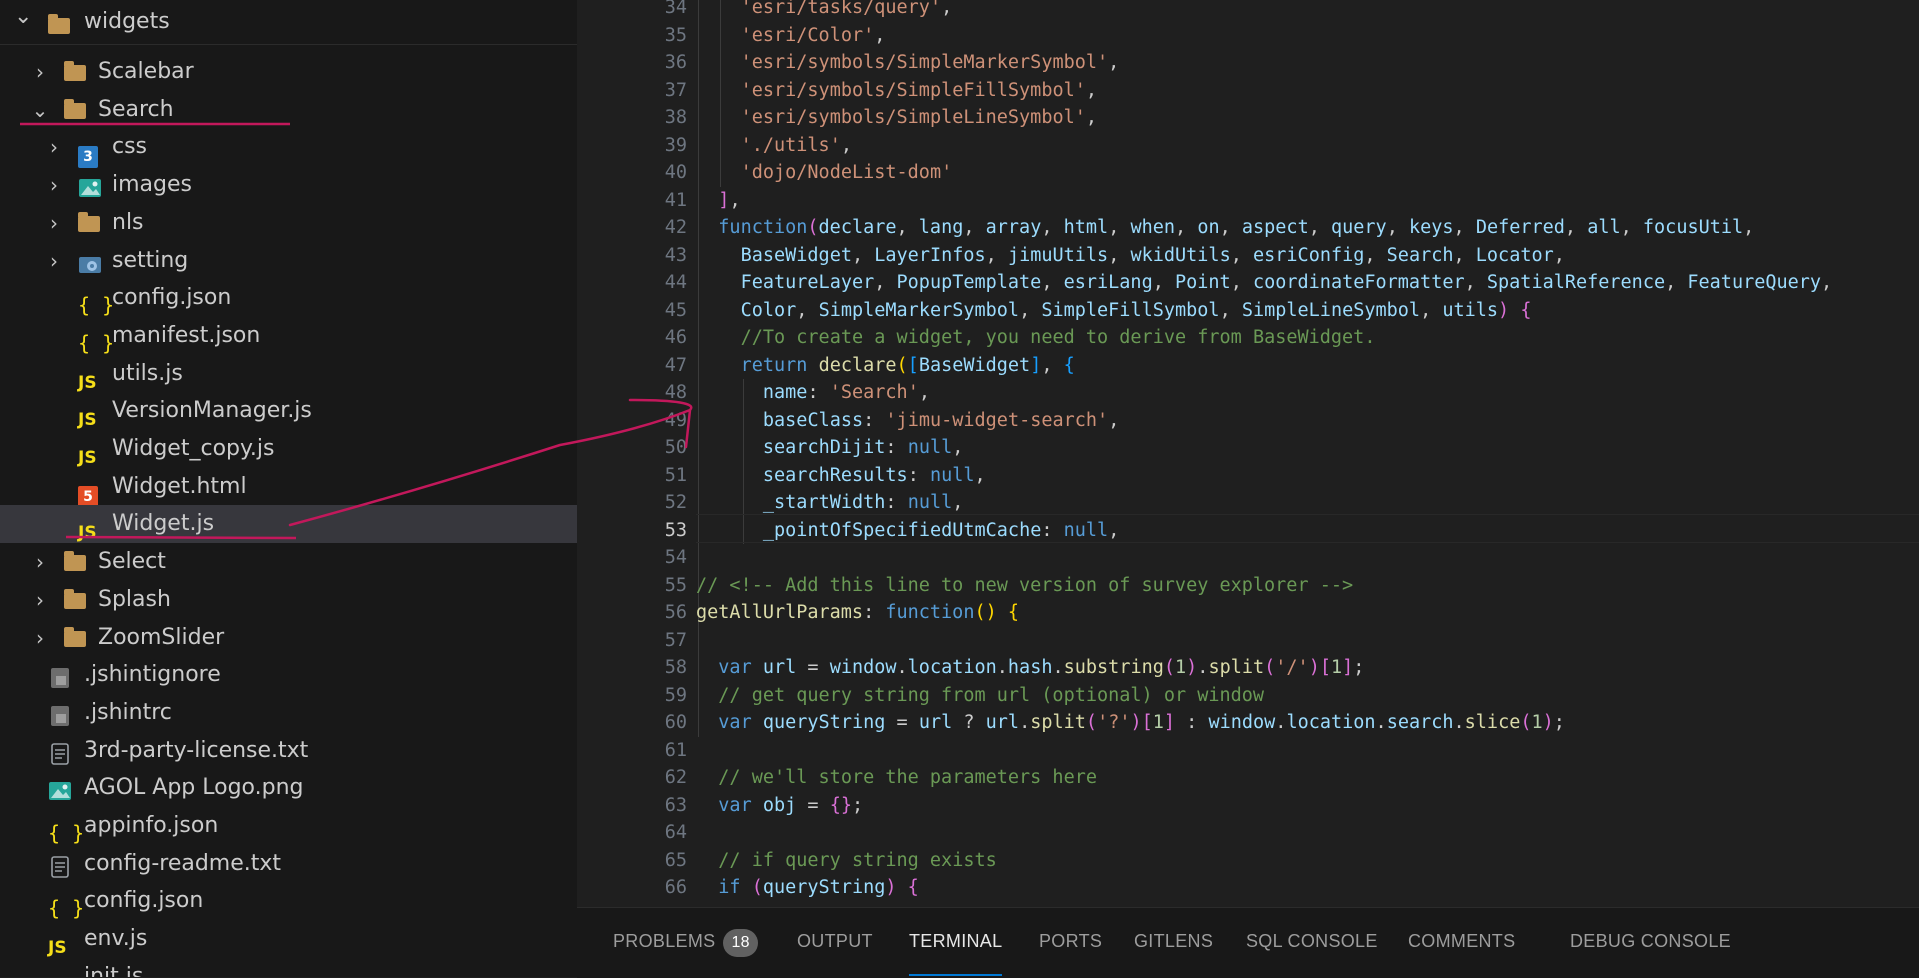  What do you see at coordinates (288, 110) in the screenshot?
I see `tree-item-search: ⌄ Search` at bounding box center [288, 110].